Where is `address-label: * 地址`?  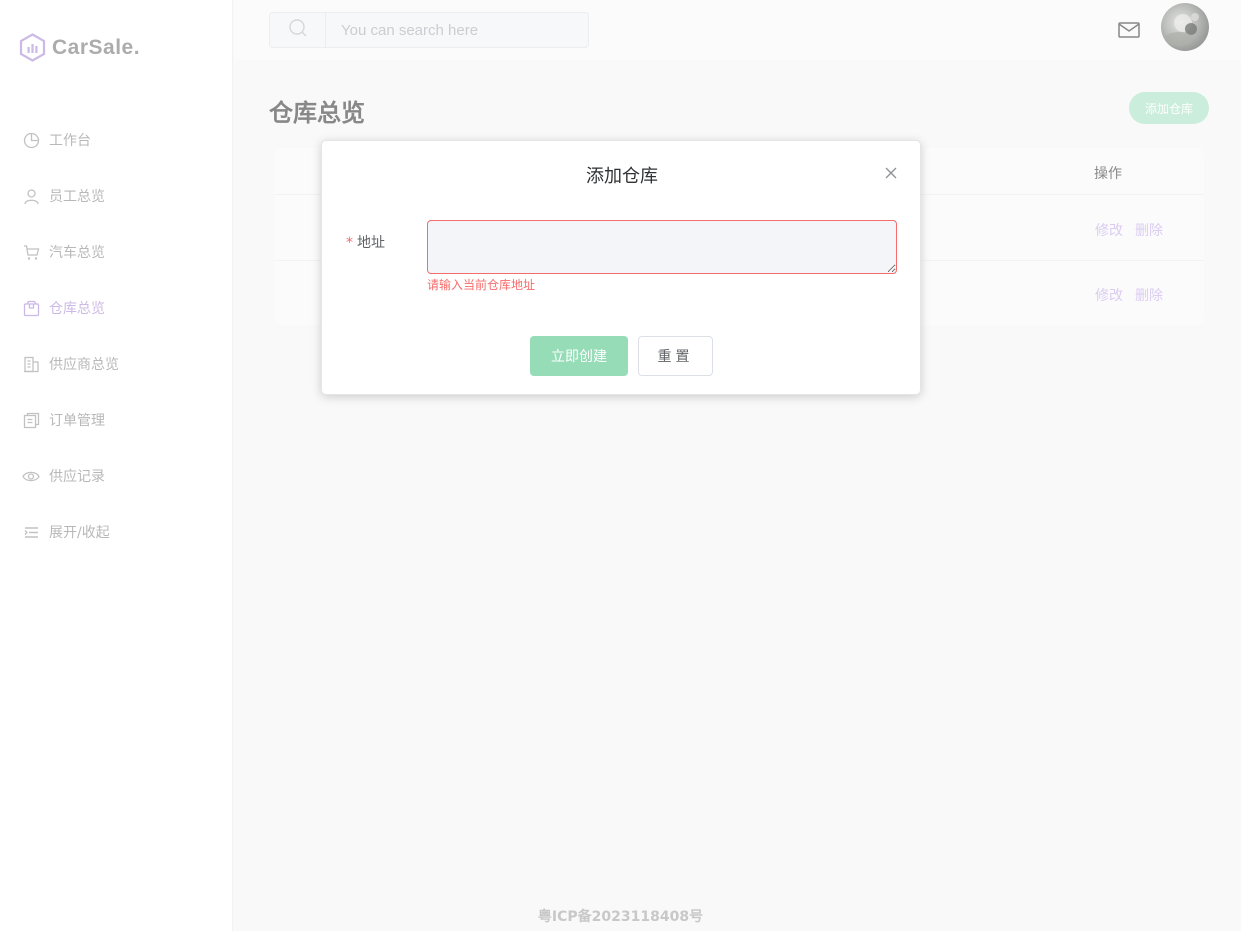 address-label: * 地址 is located at coordinates (365, 242).